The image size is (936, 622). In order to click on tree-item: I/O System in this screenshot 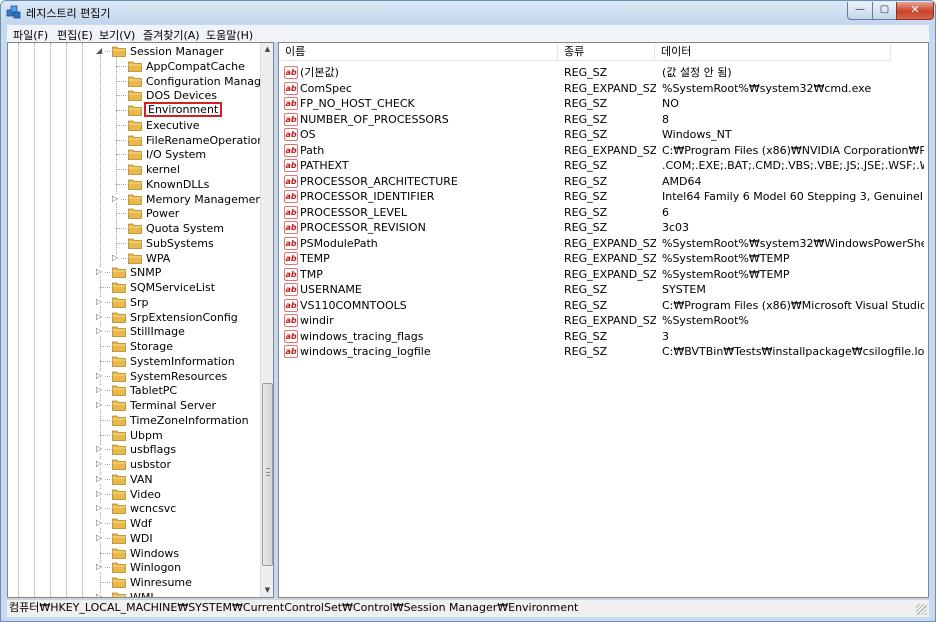, I will do `click(133, 154)`.